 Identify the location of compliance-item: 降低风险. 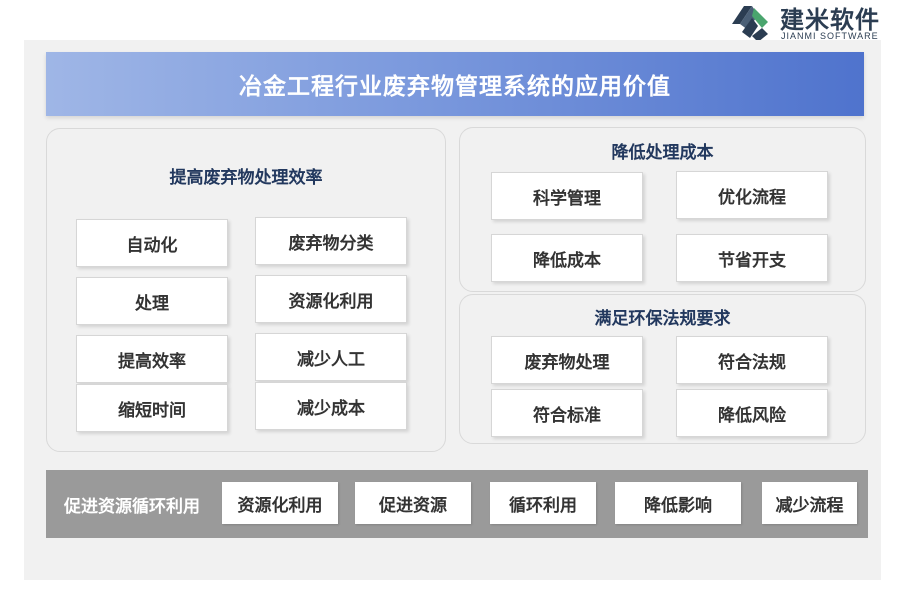
(752, 413).